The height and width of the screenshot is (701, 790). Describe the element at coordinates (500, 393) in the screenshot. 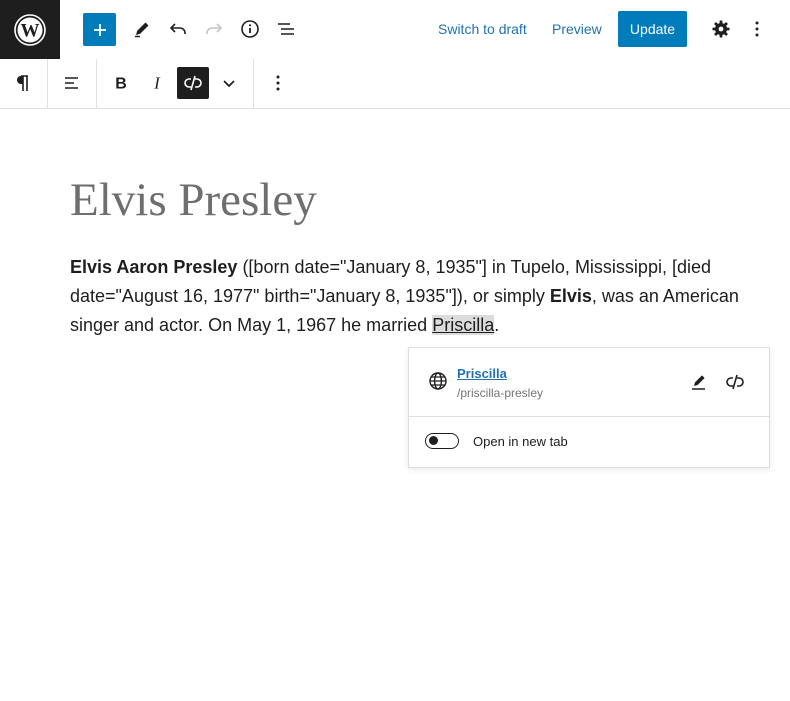

I see `link-url: /priscilla-presley` at that location.